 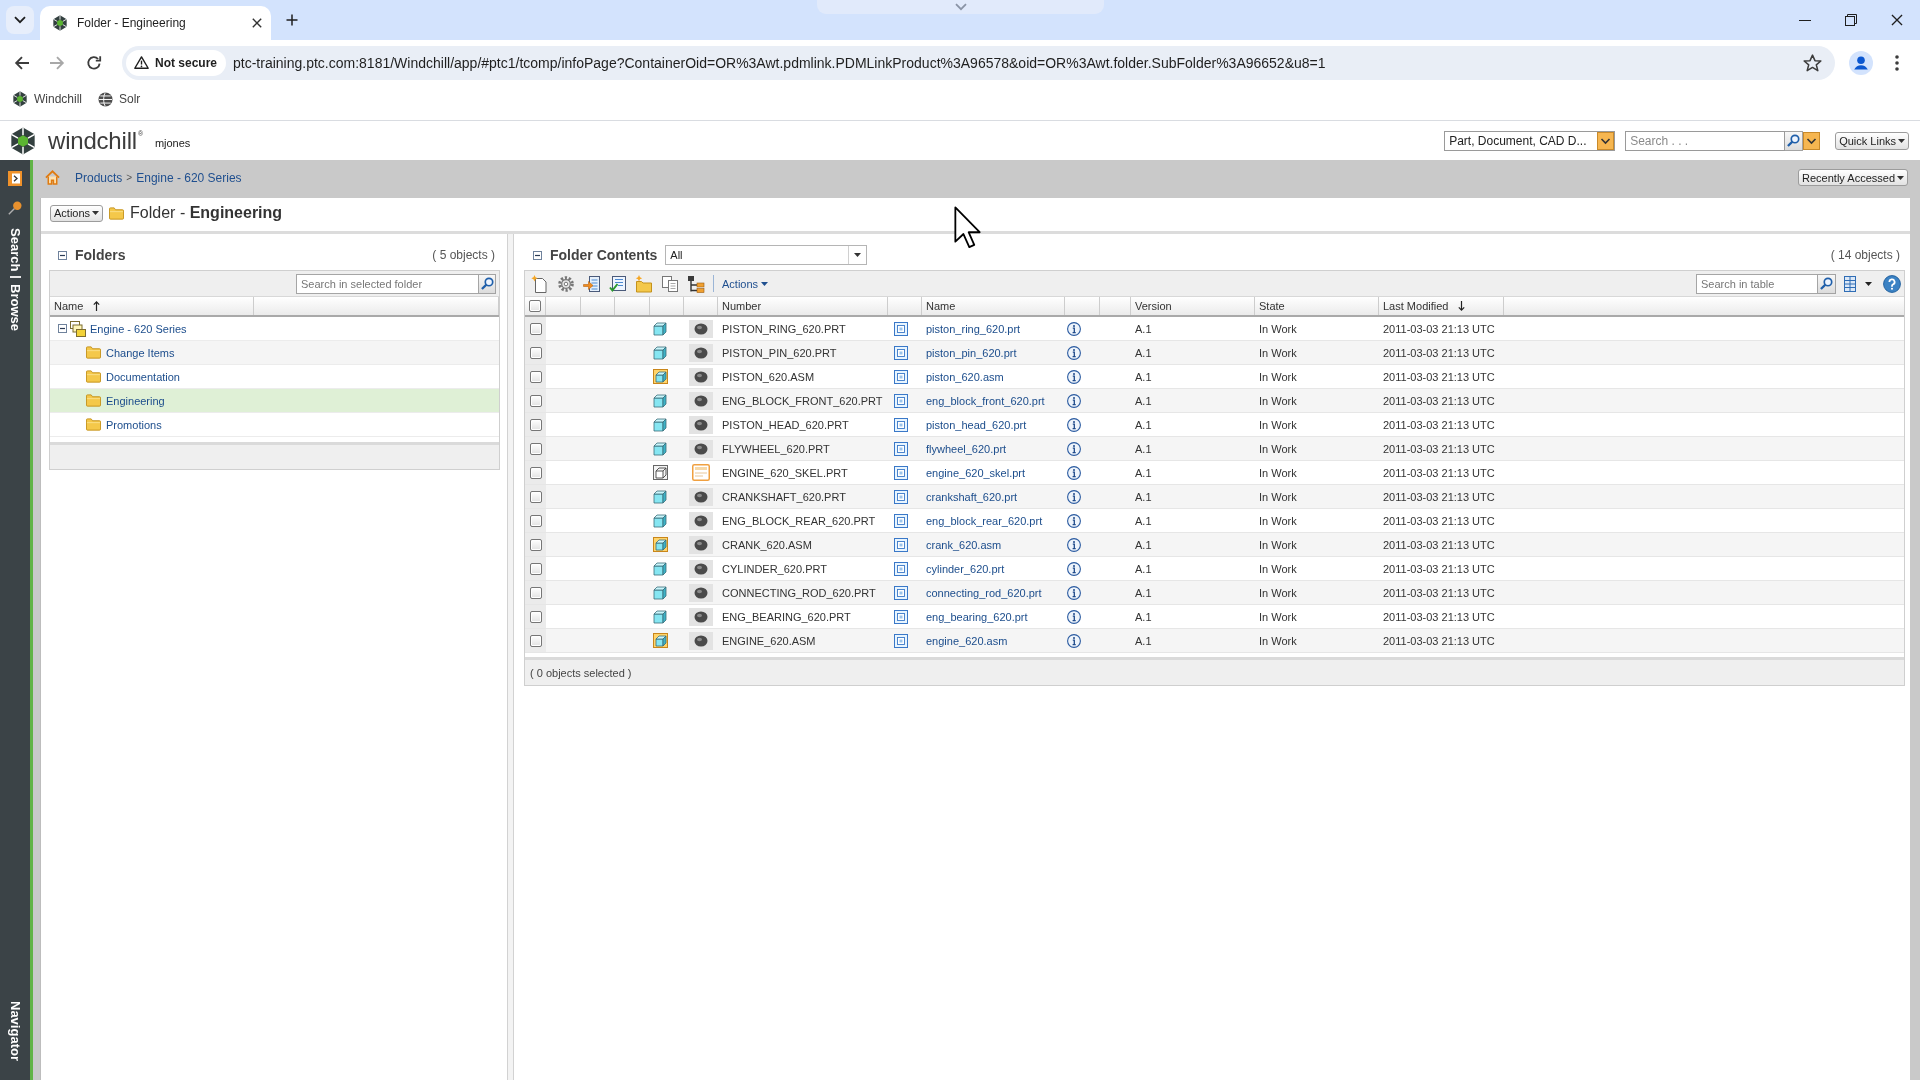 I want to click on column-header: Version, so click(x=1193, y=306).